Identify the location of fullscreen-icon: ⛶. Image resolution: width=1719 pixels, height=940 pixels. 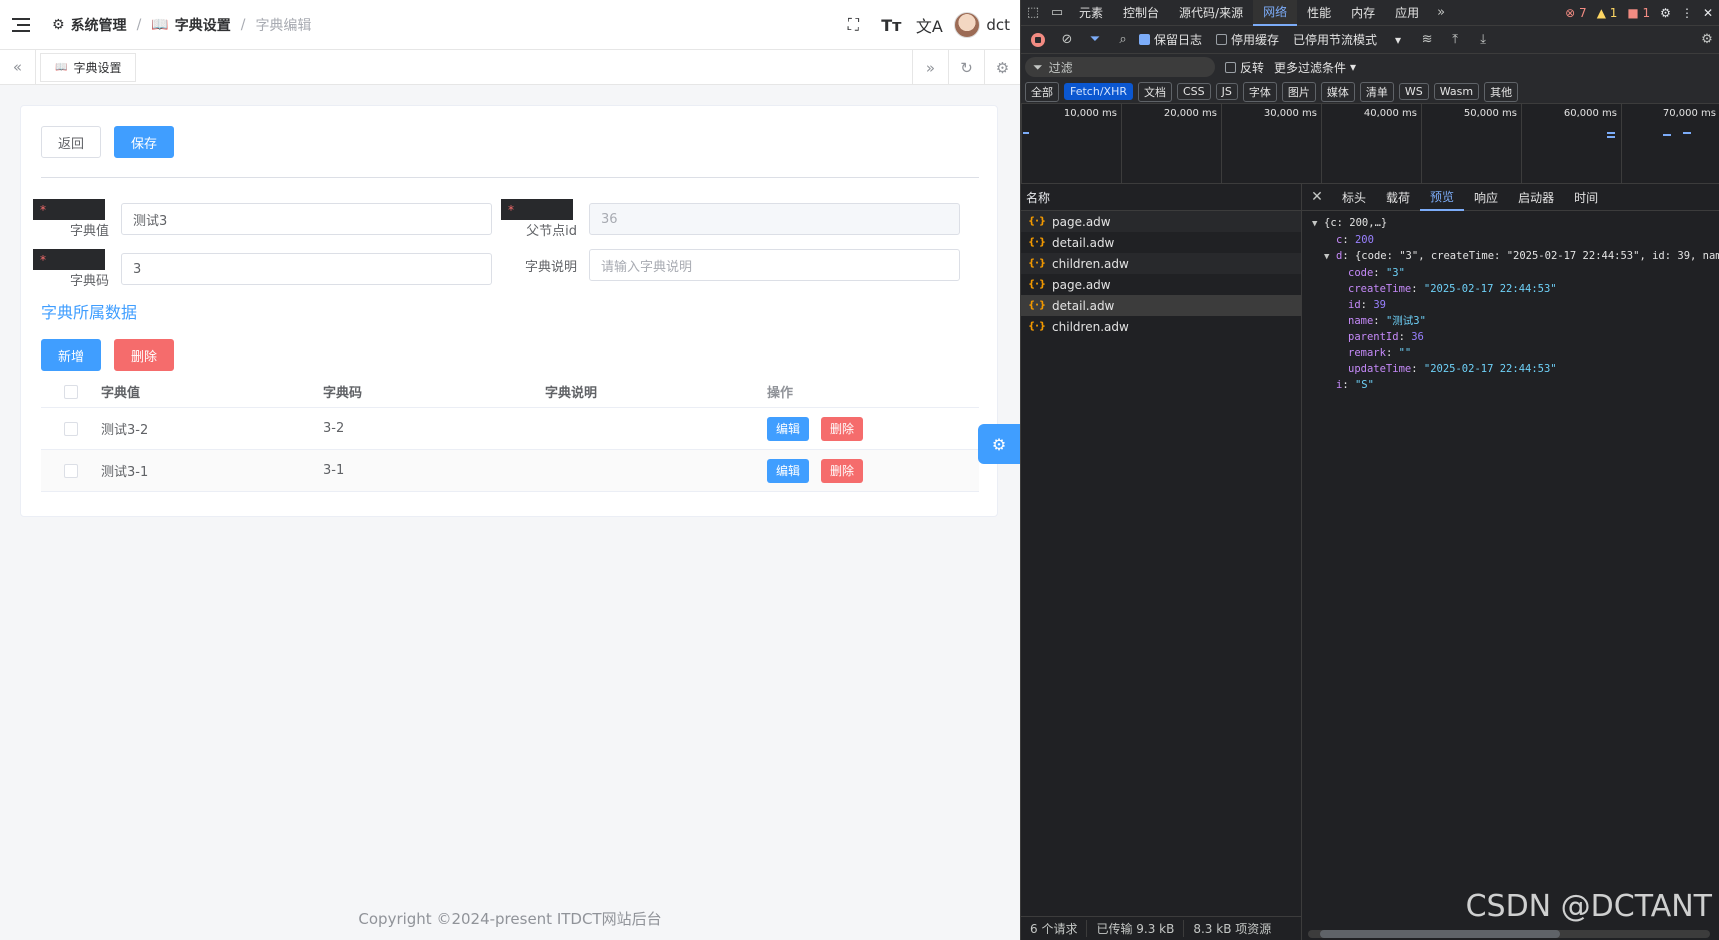
(853, 25).